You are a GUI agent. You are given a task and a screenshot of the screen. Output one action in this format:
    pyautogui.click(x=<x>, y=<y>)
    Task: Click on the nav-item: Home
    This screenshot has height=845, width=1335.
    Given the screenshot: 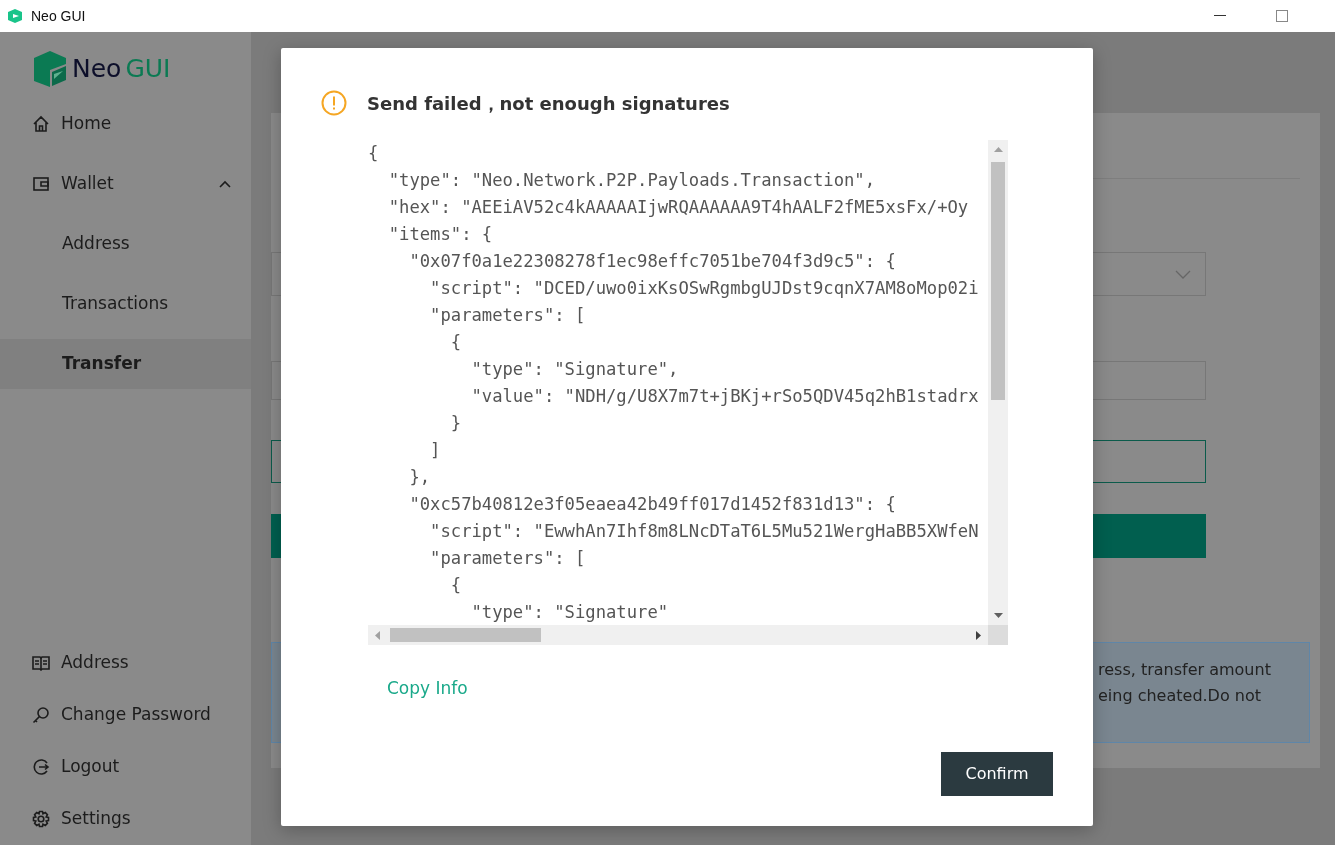 What is the action you would take?
    pyautogui.click(x=125, y=124)
    